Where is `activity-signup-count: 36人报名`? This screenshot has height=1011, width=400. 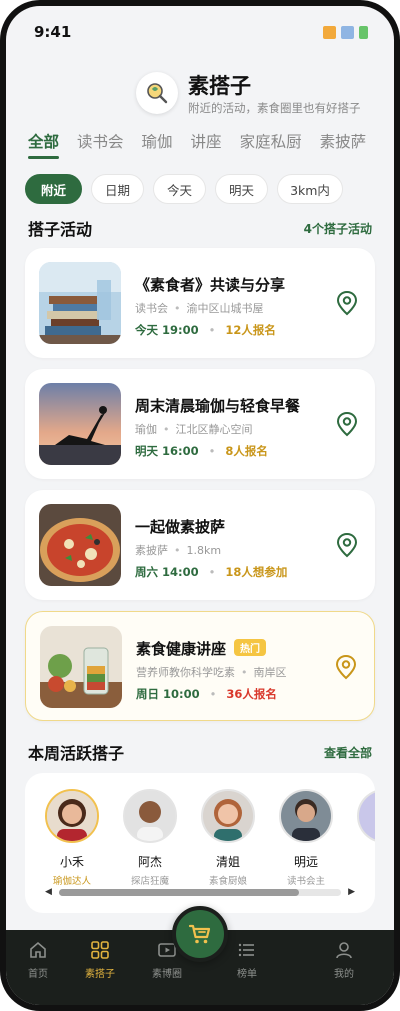 activity-signup-count: 36人报名 is located at coordinates (251, 694).